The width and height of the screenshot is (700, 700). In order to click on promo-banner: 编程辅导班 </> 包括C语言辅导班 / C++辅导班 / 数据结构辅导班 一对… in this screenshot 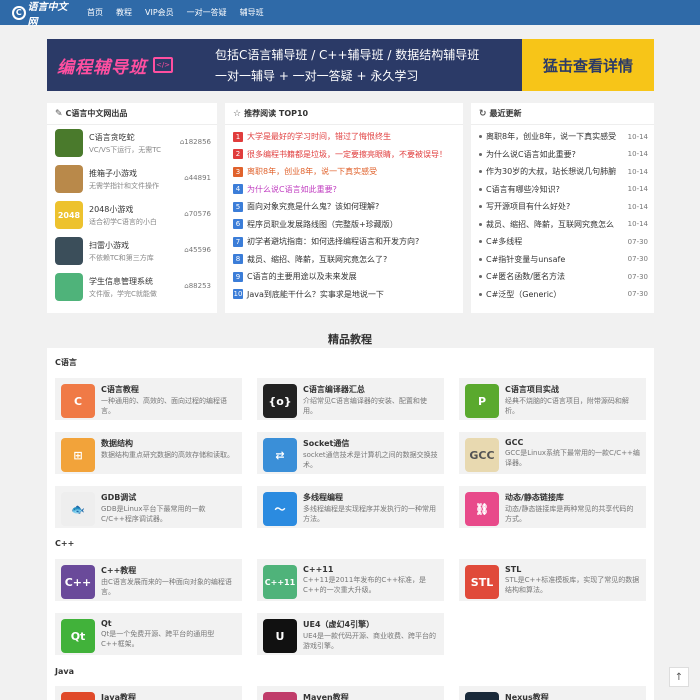, I will do `click(350, 65)`.